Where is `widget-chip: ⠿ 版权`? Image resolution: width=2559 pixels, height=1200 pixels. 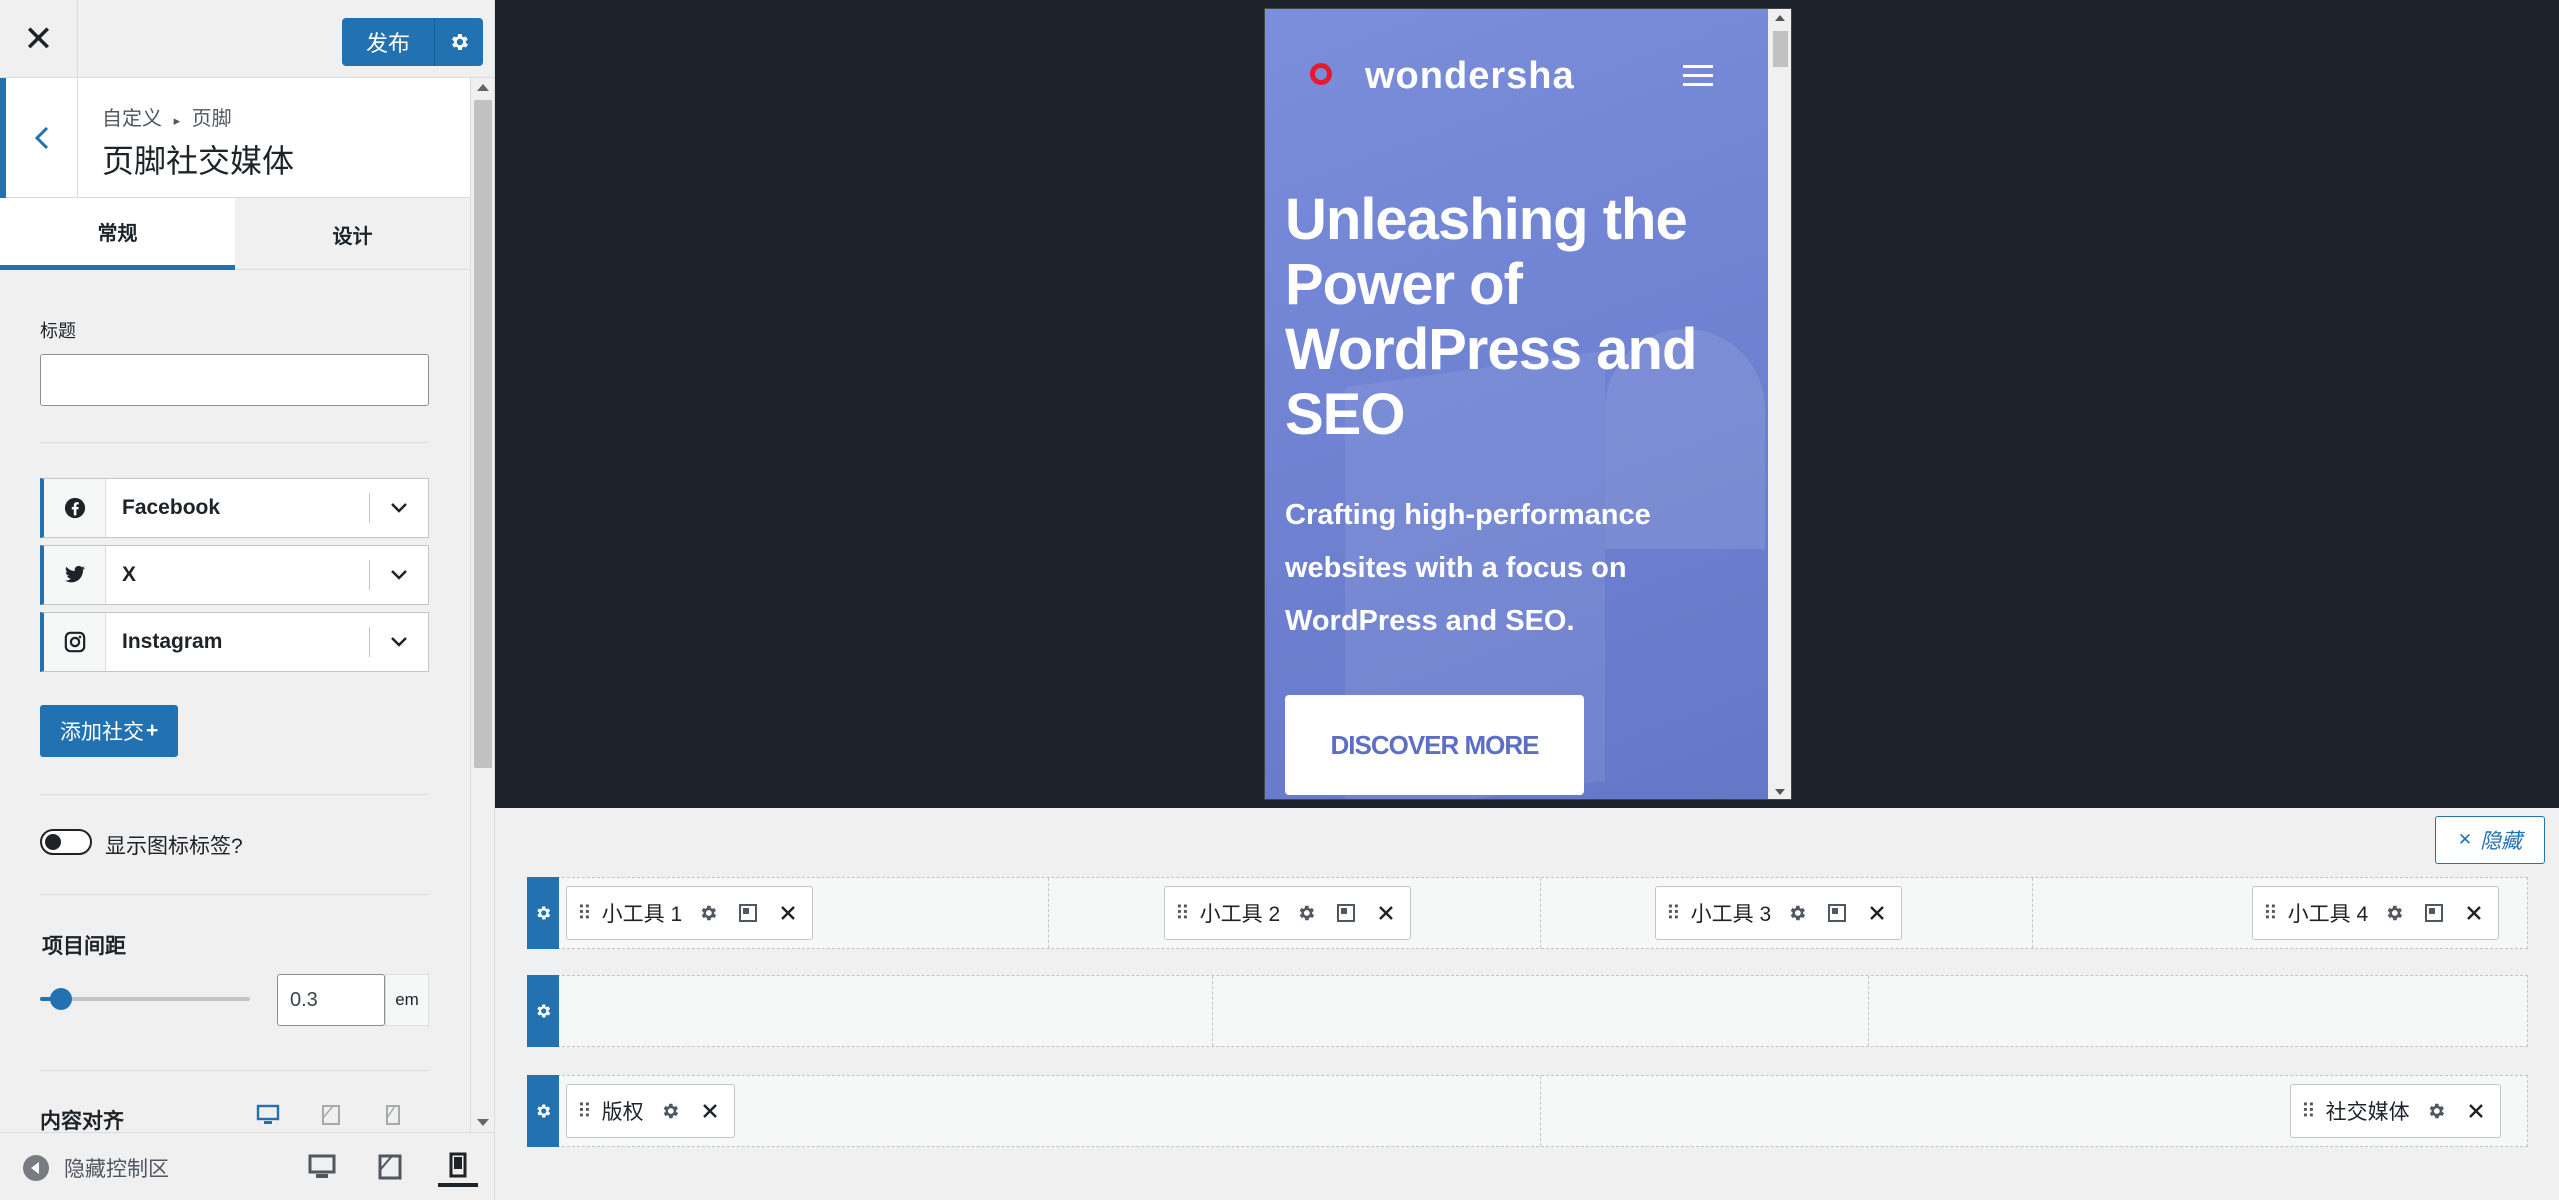
widget-chip: ⠿ 版权 is located at coordinates (650, 1111).